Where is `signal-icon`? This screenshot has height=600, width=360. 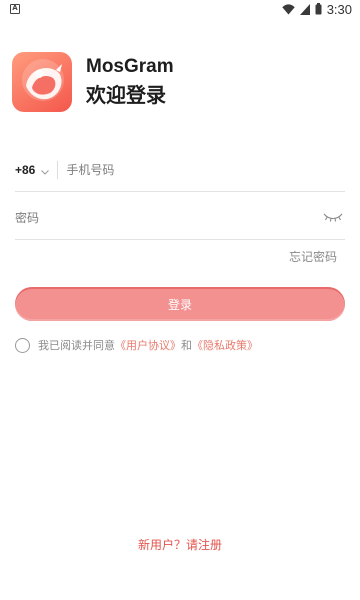
signal-icon is located at coordinates (304, 9).